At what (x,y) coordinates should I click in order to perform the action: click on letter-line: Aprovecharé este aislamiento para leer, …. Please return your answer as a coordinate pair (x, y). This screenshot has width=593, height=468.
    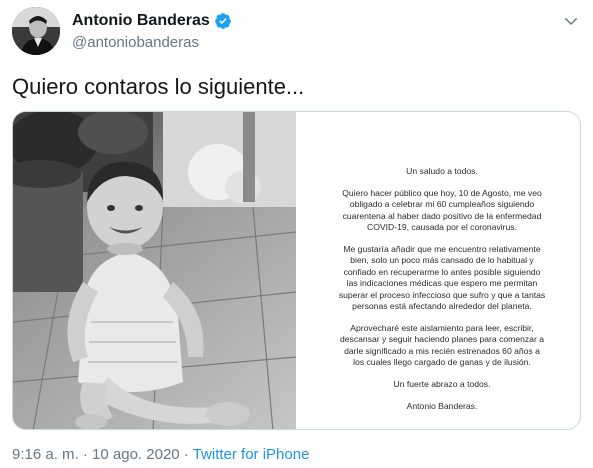
    Looking at the image, I should click on (442, 327).